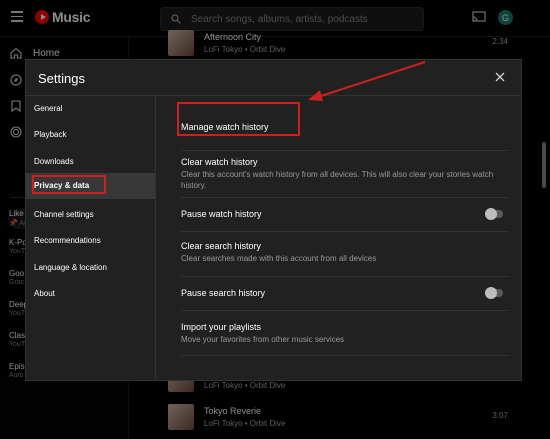 The image size is (550, 439). Describe the element at coordinates (54, 161) in the screenshot. I see `menu-item-label: Downloads` at that location.